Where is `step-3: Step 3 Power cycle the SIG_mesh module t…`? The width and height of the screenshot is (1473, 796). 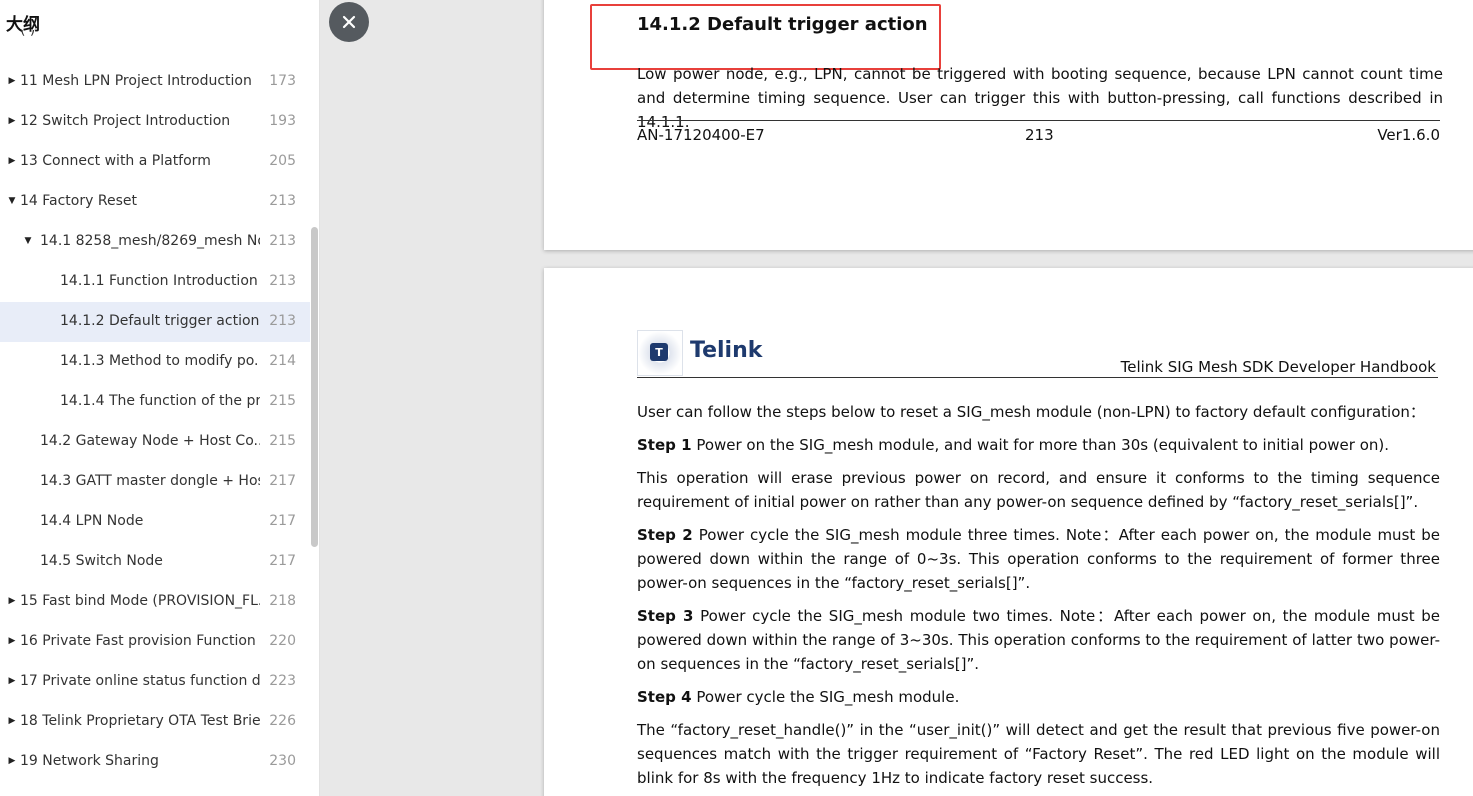
step-3: Step 3 Power cycle the SIG_mesh module t… is located at coordinates (1038, 640).